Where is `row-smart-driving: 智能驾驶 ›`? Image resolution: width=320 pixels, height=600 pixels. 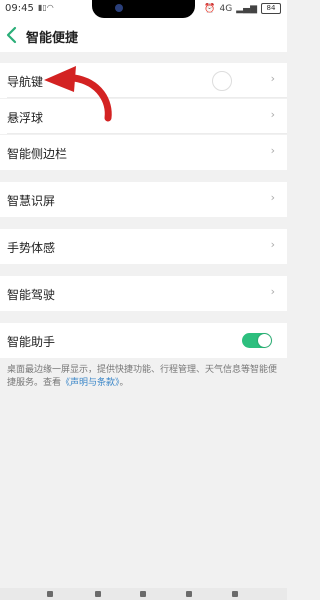
row-smart-driving: 智能驾驶 › is located at coordinates (143, 293).